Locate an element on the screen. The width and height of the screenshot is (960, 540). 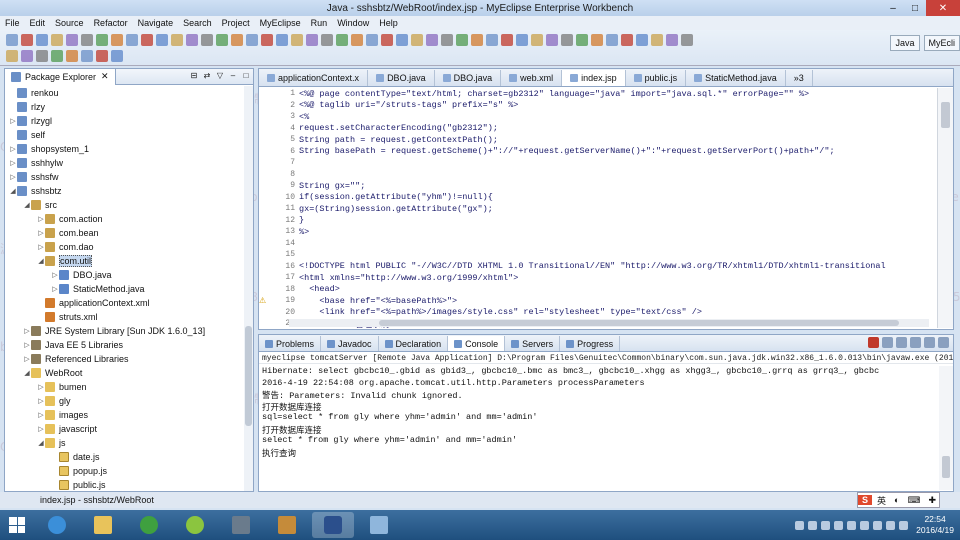
console-tab: Problems is located at coordinates (290, 343).